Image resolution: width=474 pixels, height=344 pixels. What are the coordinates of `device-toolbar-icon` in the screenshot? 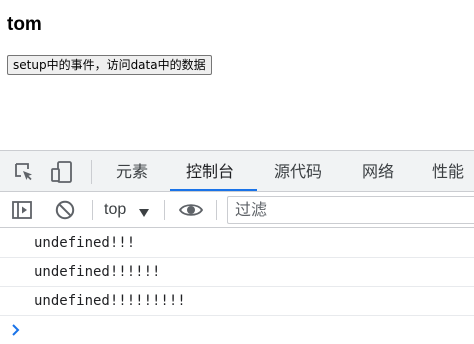 It's located at (62, 172).